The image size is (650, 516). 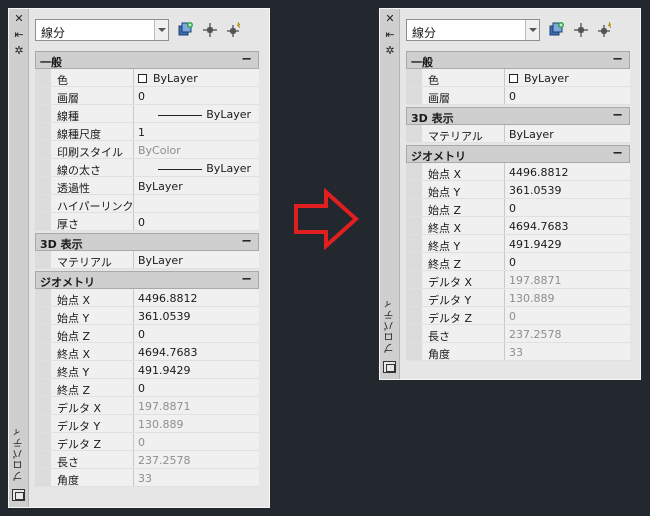 I want to click on property-row: 印刷スタイル ByColor, so click(x=147, y=150).